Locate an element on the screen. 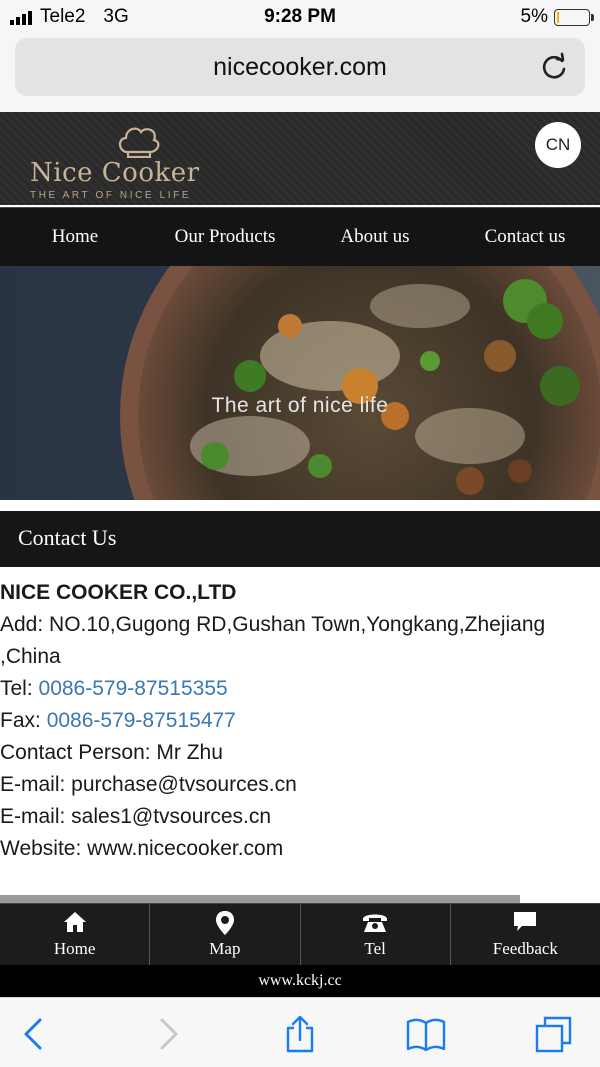 The height and width of the screenshot is (1067, 600). url-text: nicecooker.com is located at coordinates (300, 67).